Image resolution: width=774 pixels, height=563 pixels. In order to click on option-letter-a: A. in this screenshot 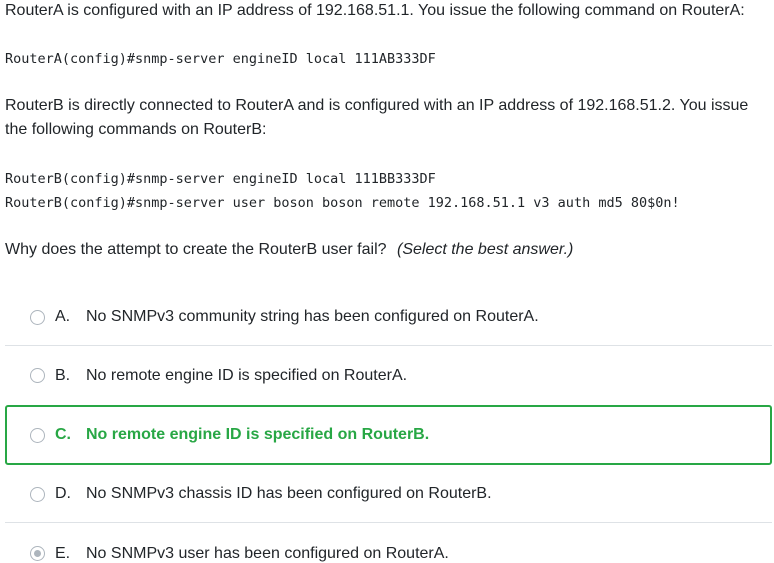, I will do `click(63, 316)`.